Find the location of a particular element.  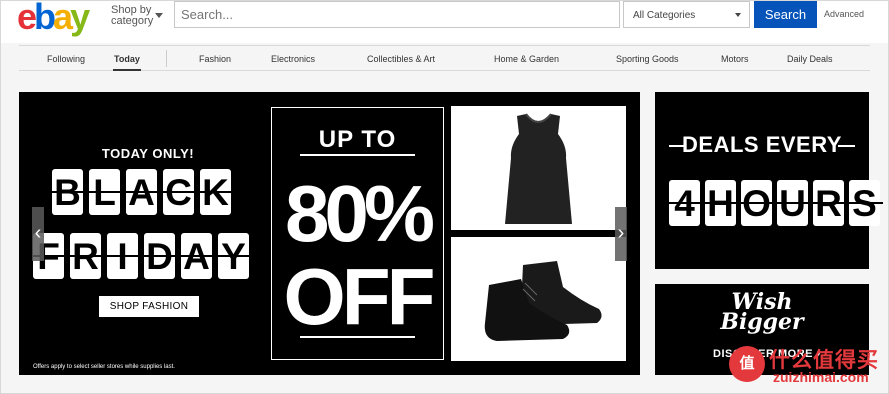

flap-letter: S is located at coordinates (864, 203).